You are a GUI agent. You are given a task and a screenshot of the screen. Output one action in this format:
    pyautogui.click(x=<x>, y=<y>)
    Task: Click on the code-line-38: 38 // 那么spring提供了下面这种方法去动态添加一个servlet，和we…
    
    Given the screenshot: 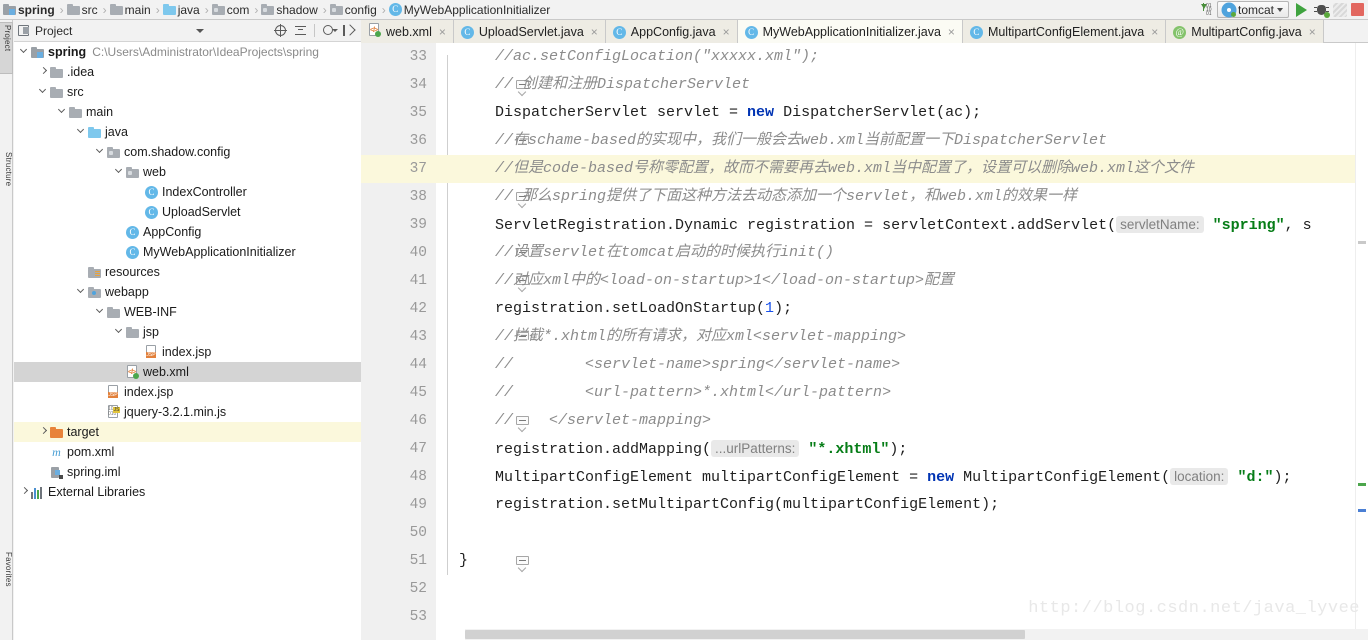 What is the action you would take?
    pyautogui.click(x=864, y=197)
    